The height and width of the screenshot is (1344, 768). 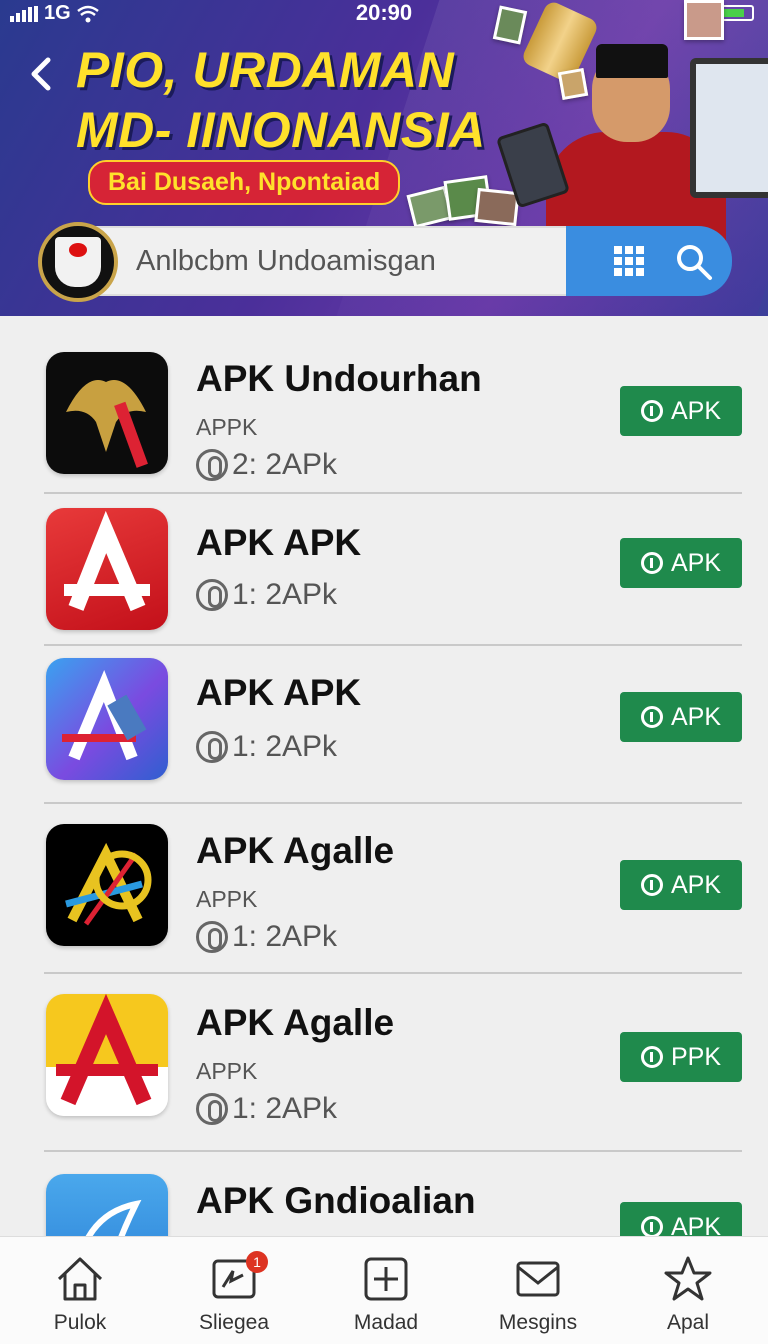 What do you see at coordinates (694, 262) in the screenshot?
I see `search-icon` at bounding box center [694, 262].